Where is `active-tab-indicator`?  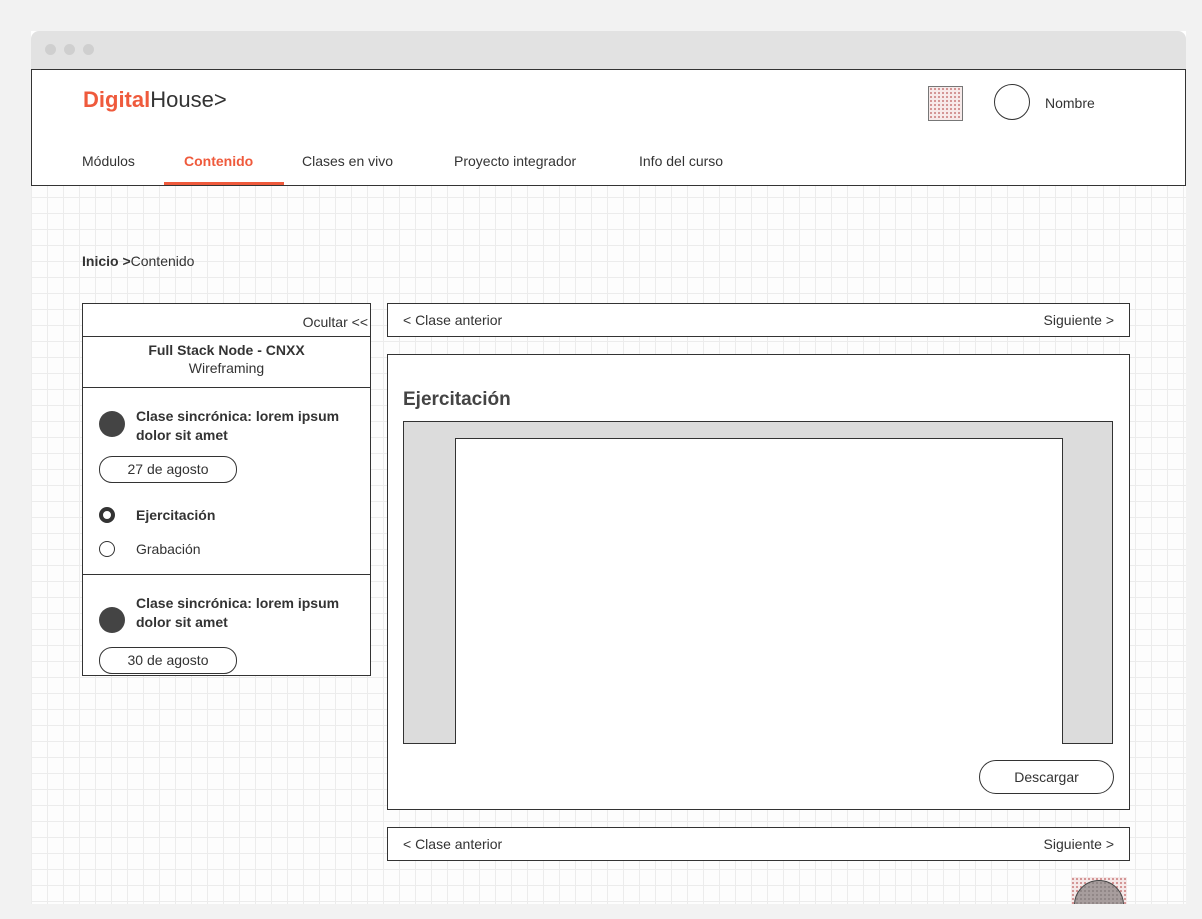
active-tab-indicator is located at coordinates (224, 183).